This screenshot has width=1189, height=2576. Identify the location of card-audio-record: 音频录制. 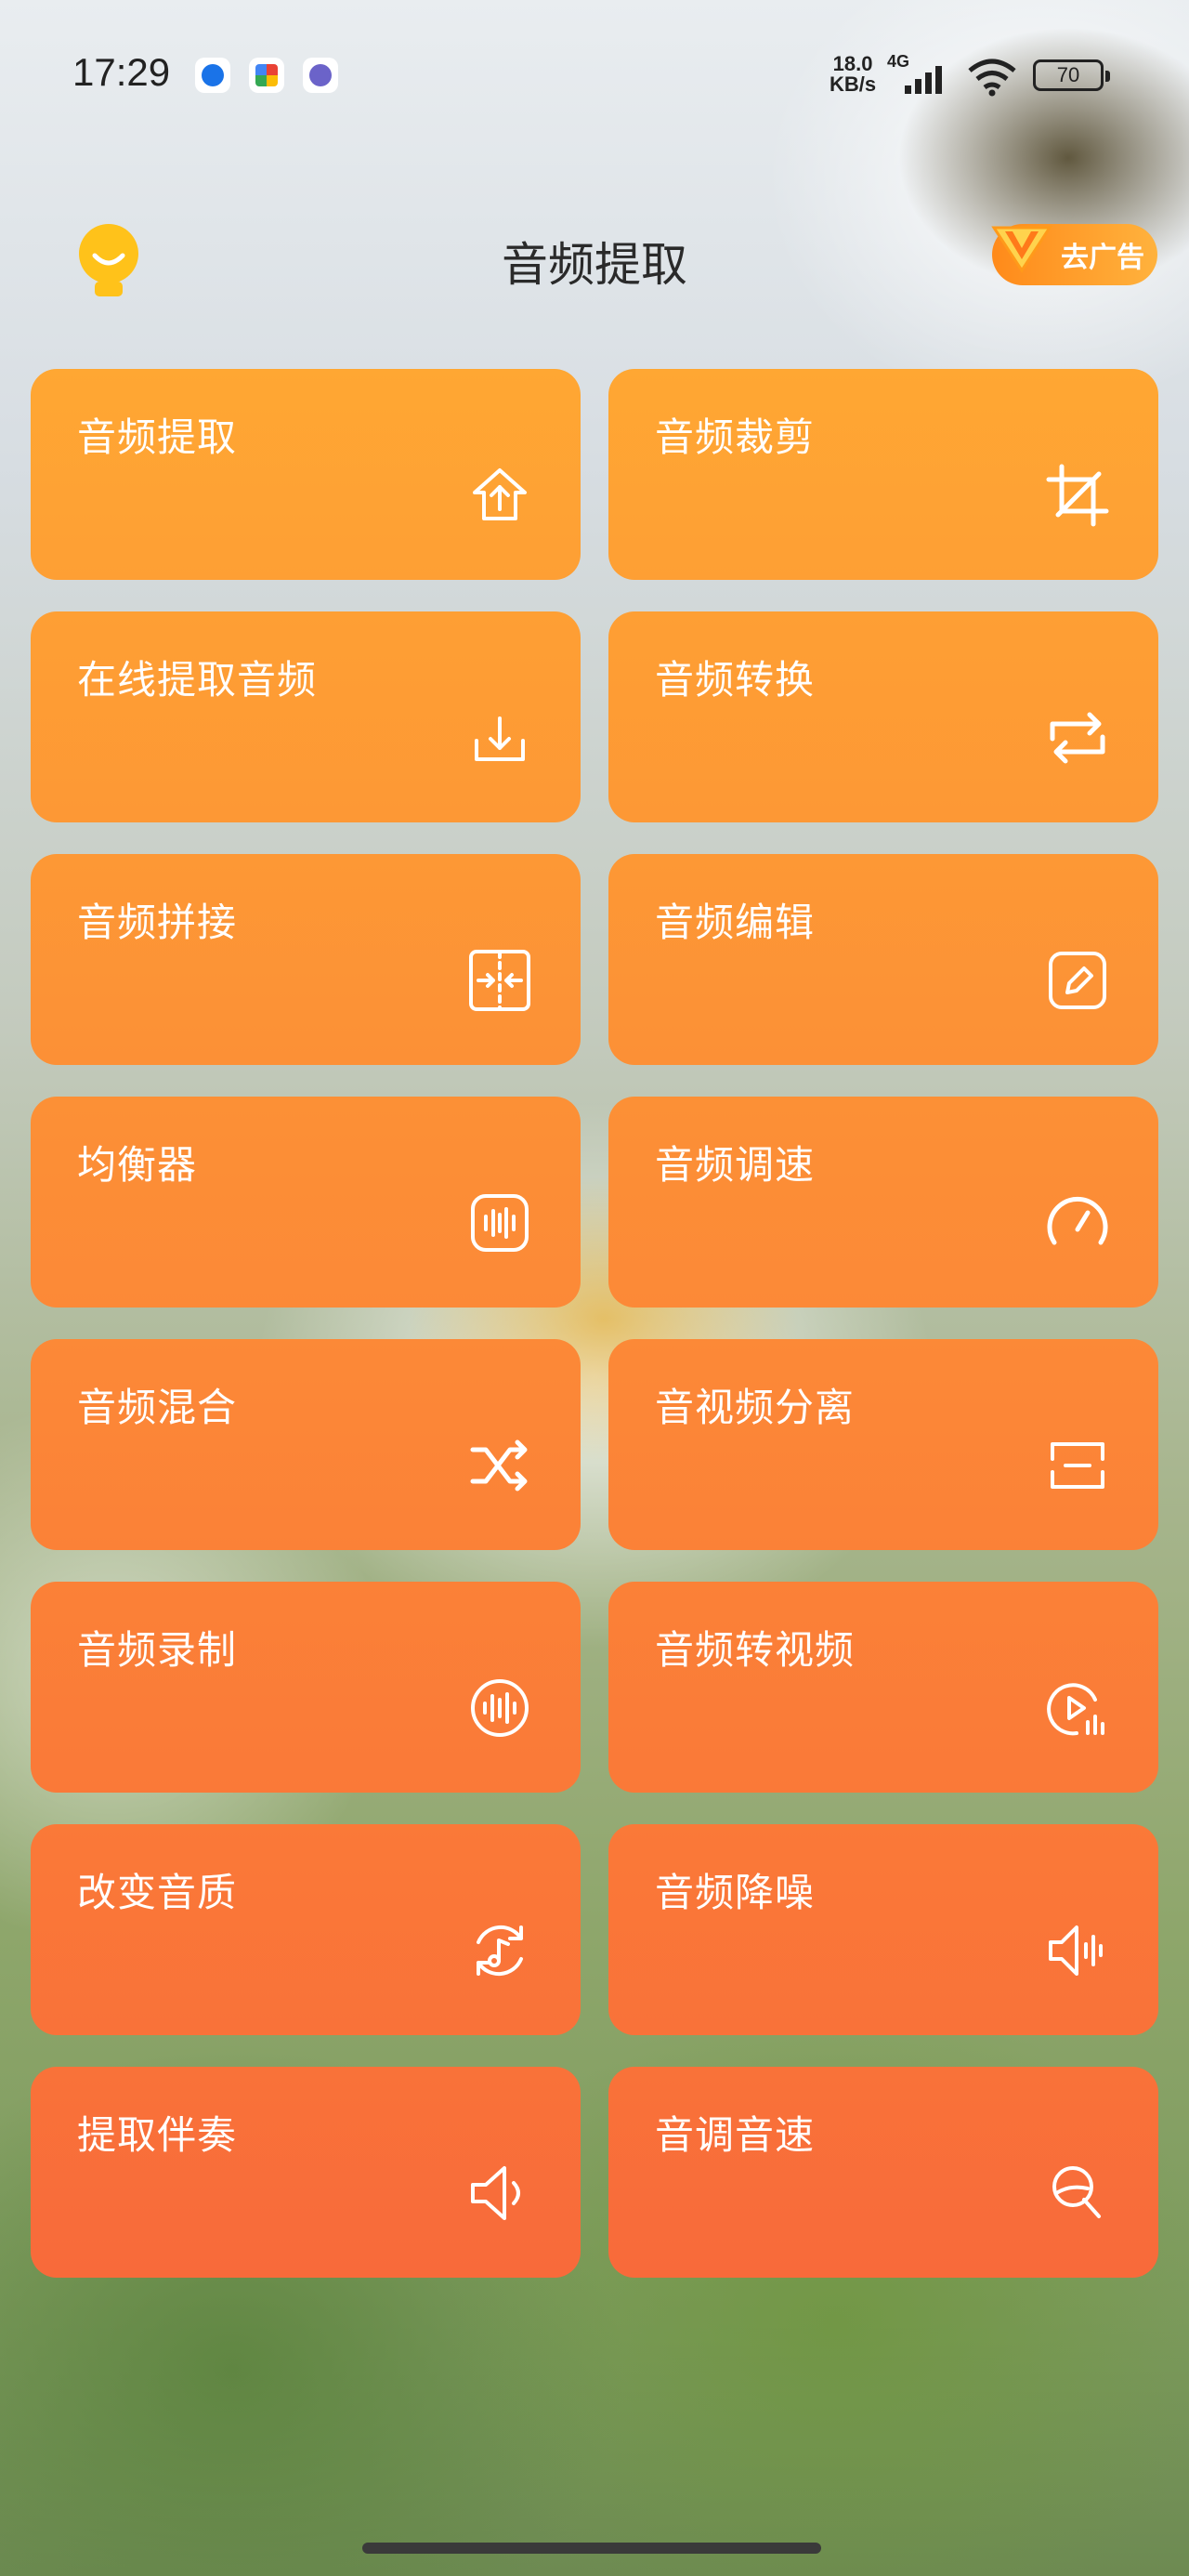
(306, 1687).